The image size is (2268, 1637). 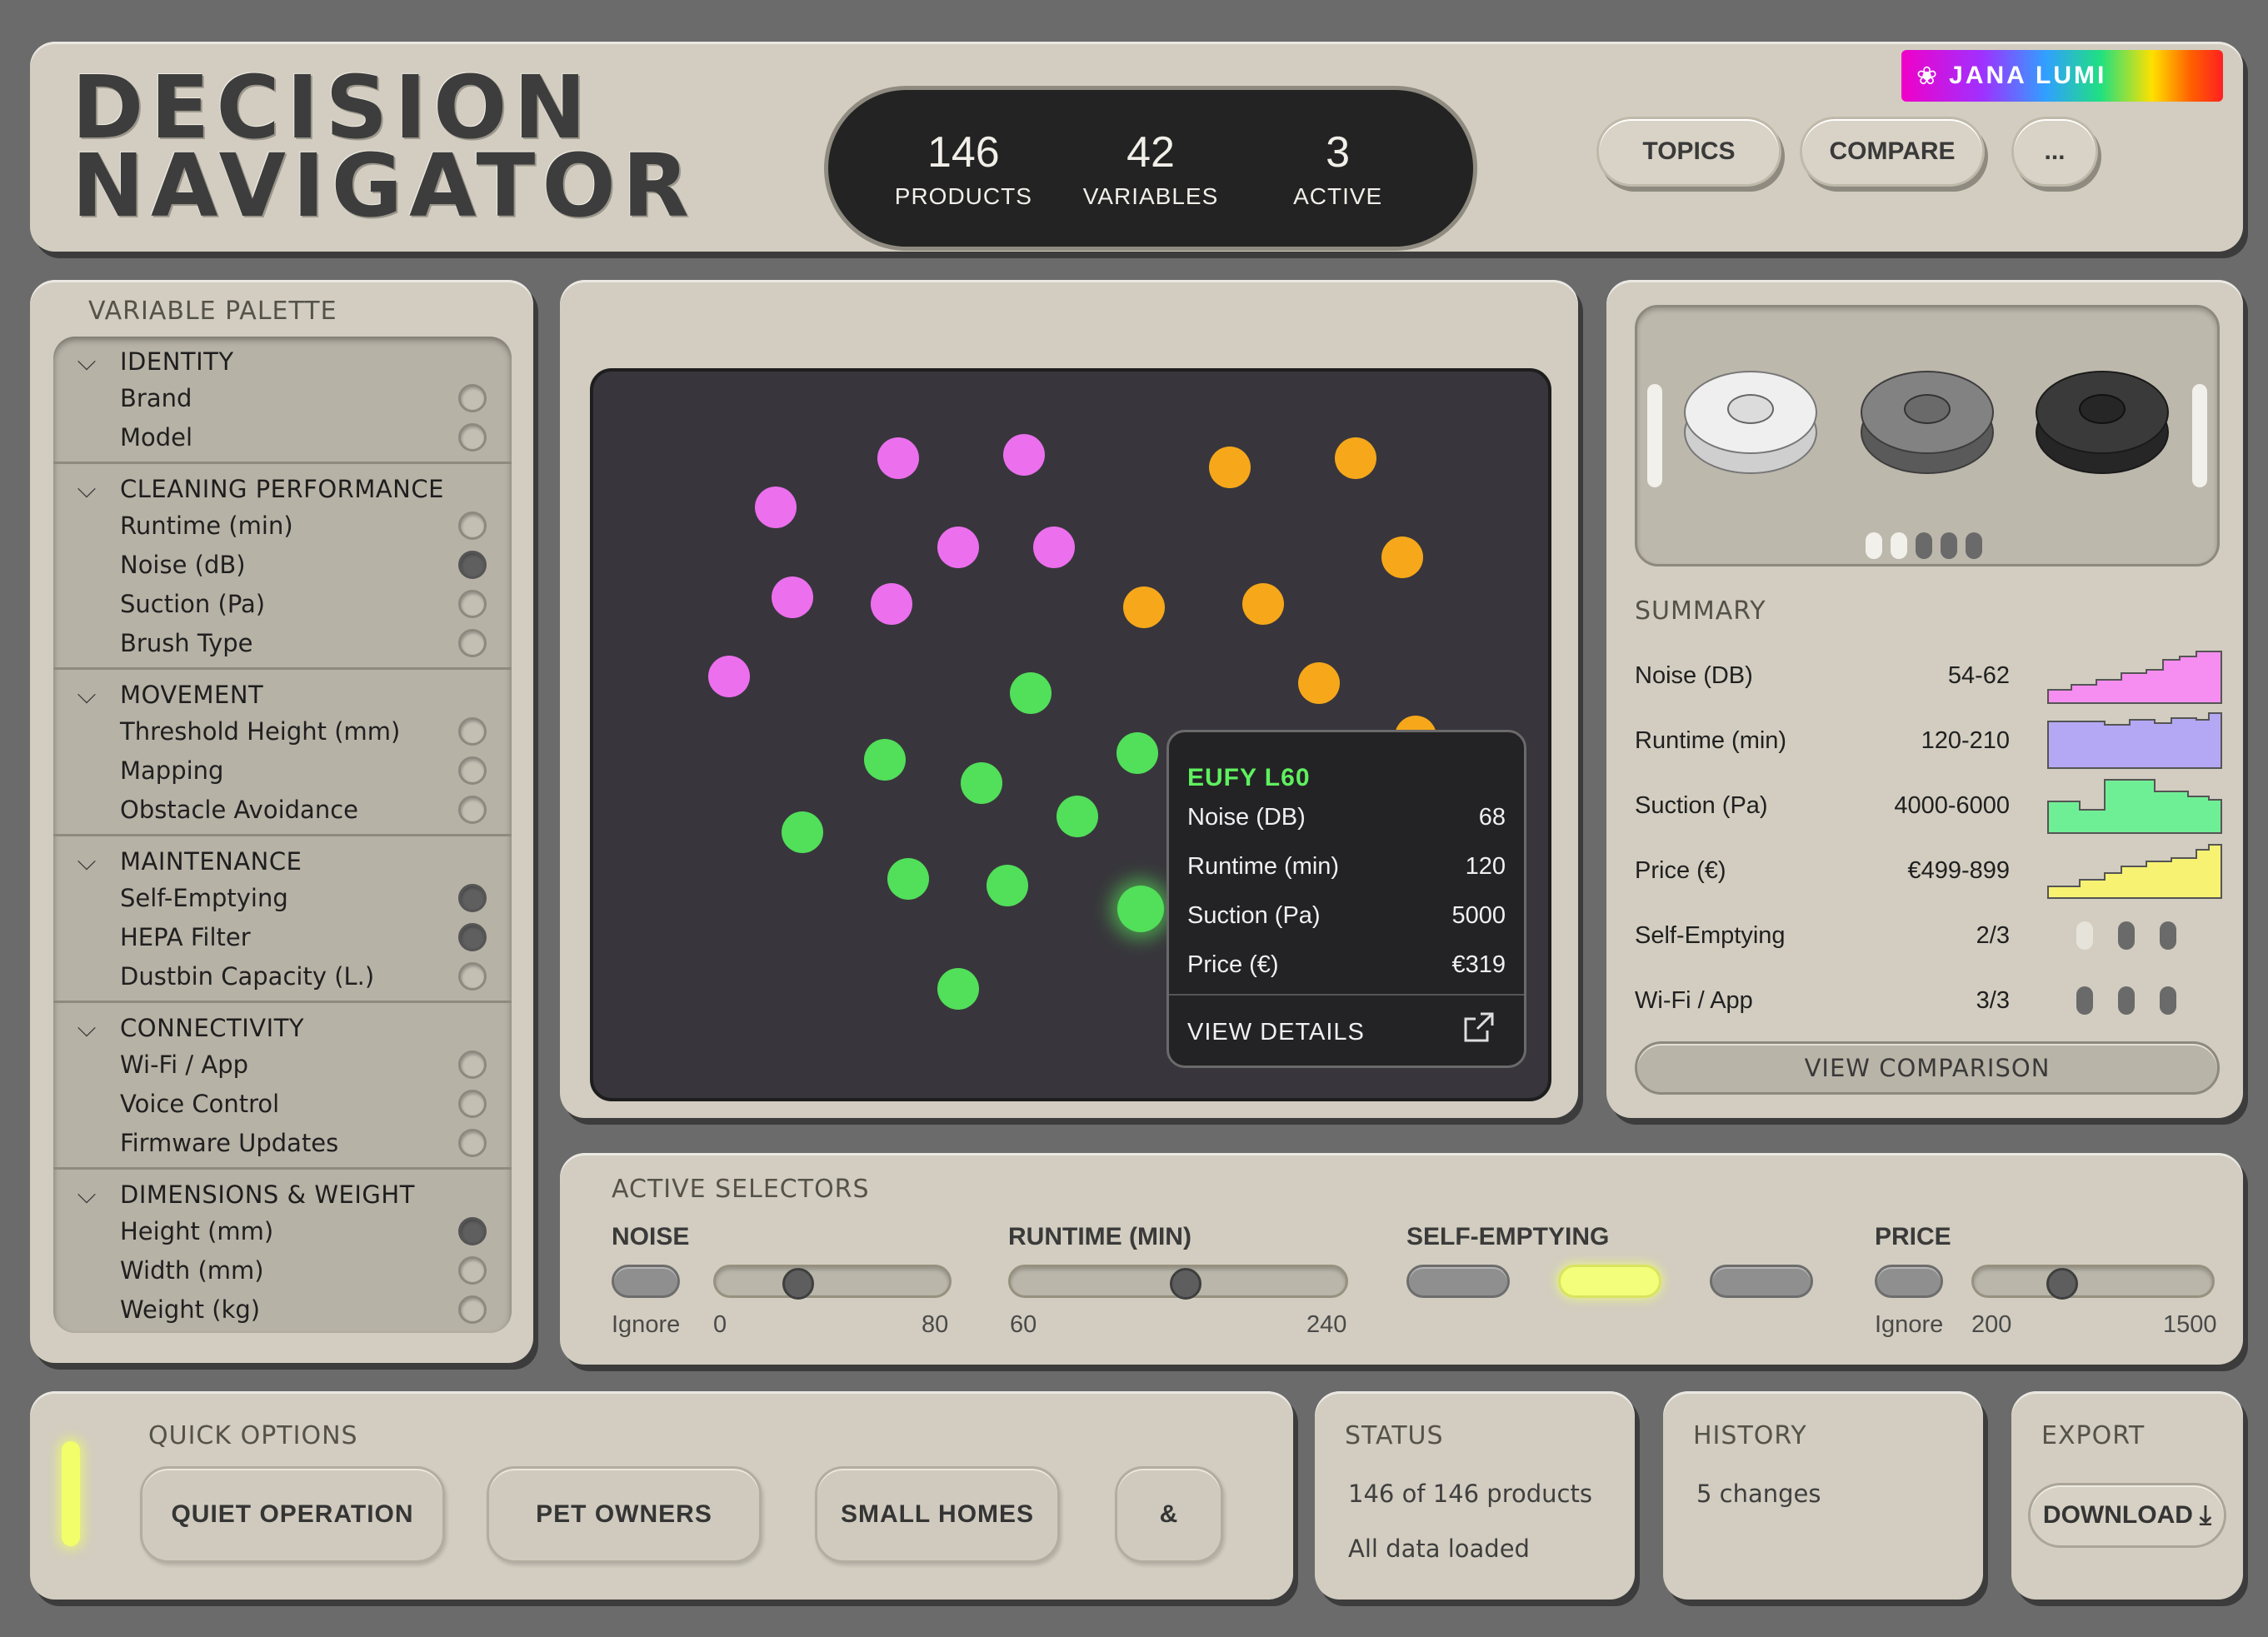 I want to click on compare-button: COMPARE, so click(x=1892, y=152).